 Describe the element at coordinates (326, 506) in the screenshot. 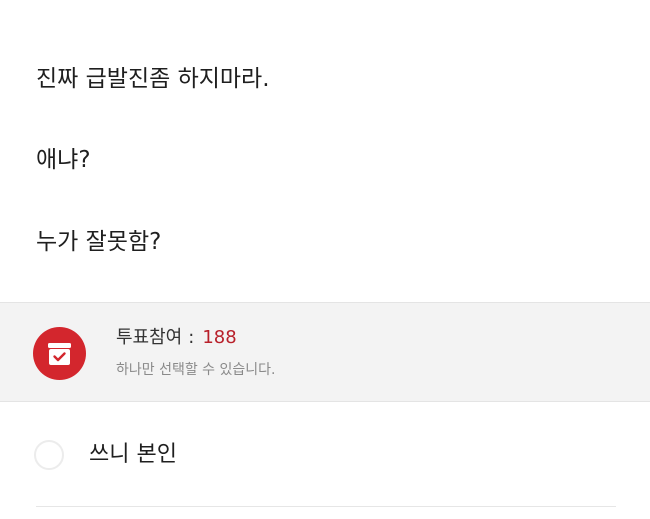

I see `option-divider` at that location.